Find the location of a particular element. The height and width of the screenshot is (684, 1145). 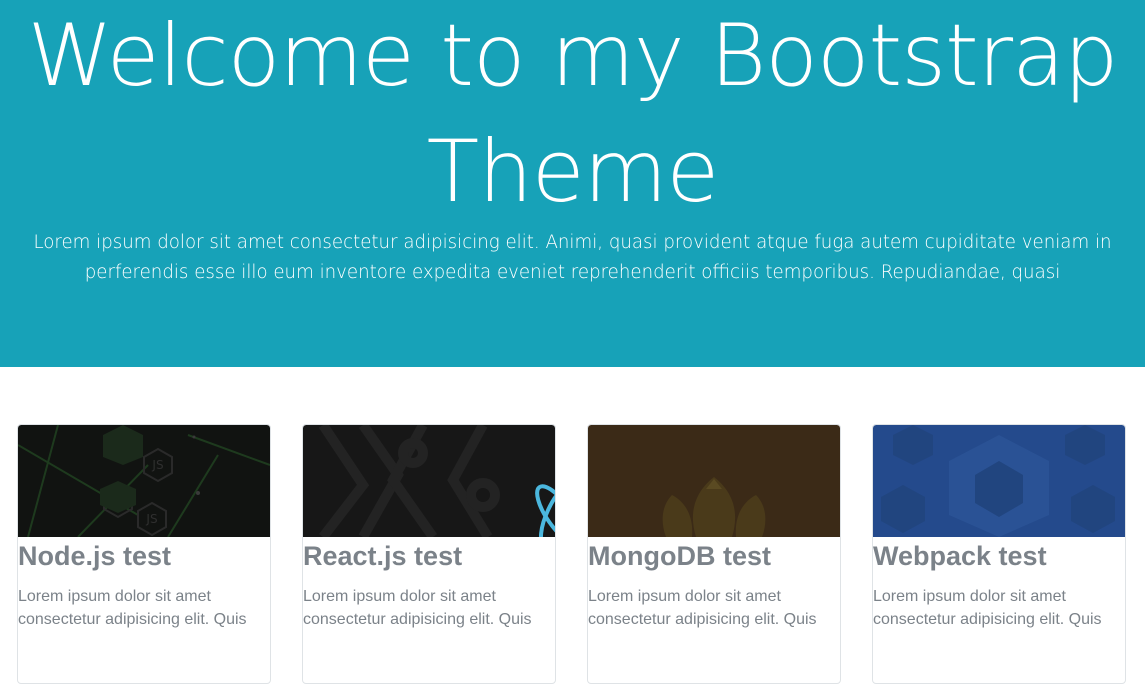

webpack-cube-icon is located at coordinates (999, 481).